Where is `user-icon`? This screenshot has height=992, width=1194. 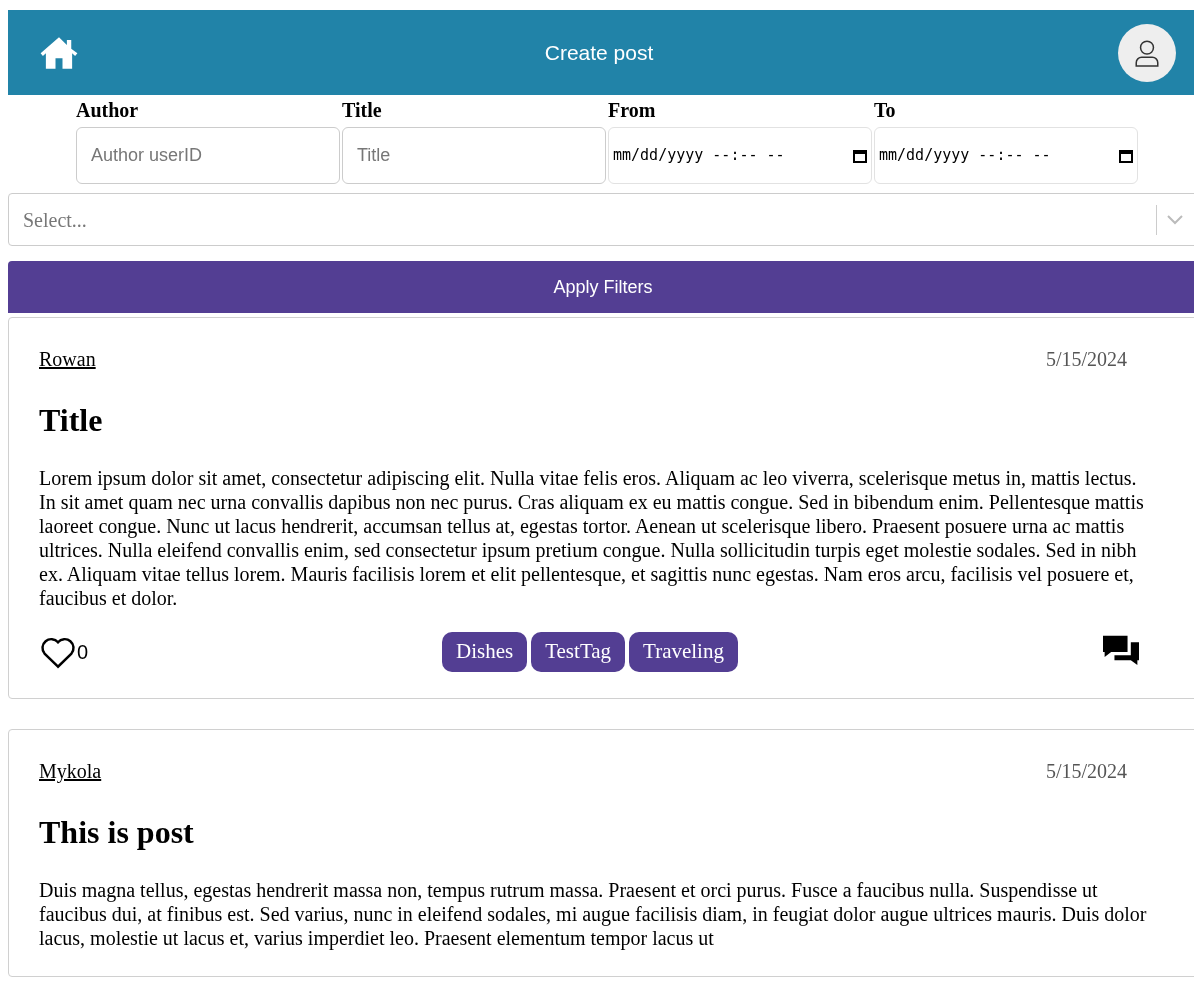 user-icon is located at coordinates (1147, 52).